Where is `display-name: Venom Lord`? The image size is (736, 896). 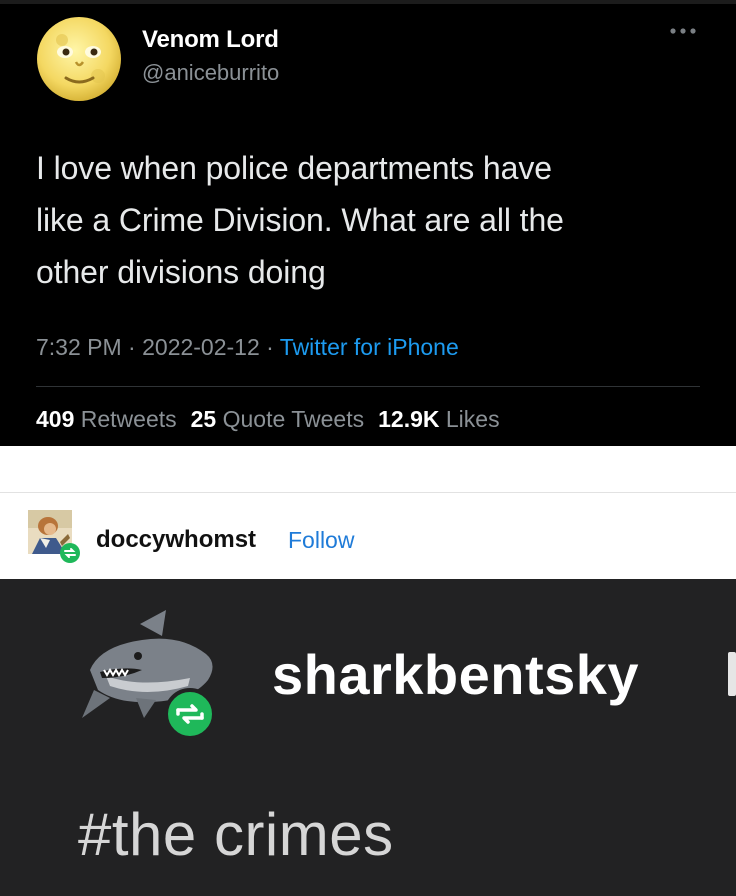 display-name: Venom Lord is located at coordinates (210, 40).